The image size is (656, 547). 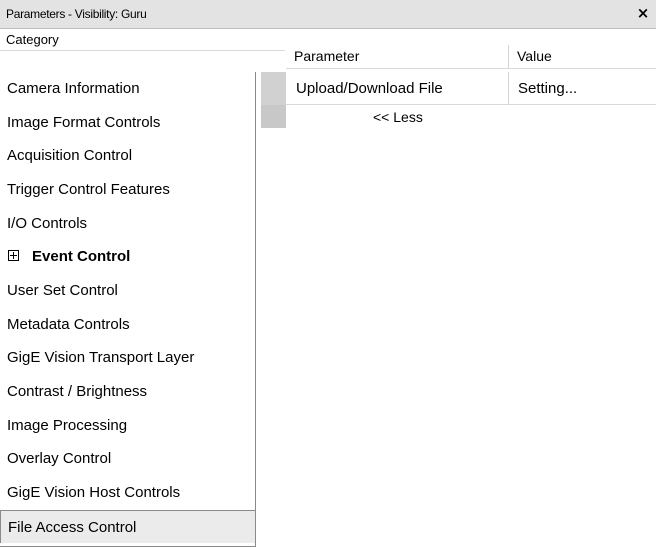 I want to click on row-header, so click(x=273, y=88).